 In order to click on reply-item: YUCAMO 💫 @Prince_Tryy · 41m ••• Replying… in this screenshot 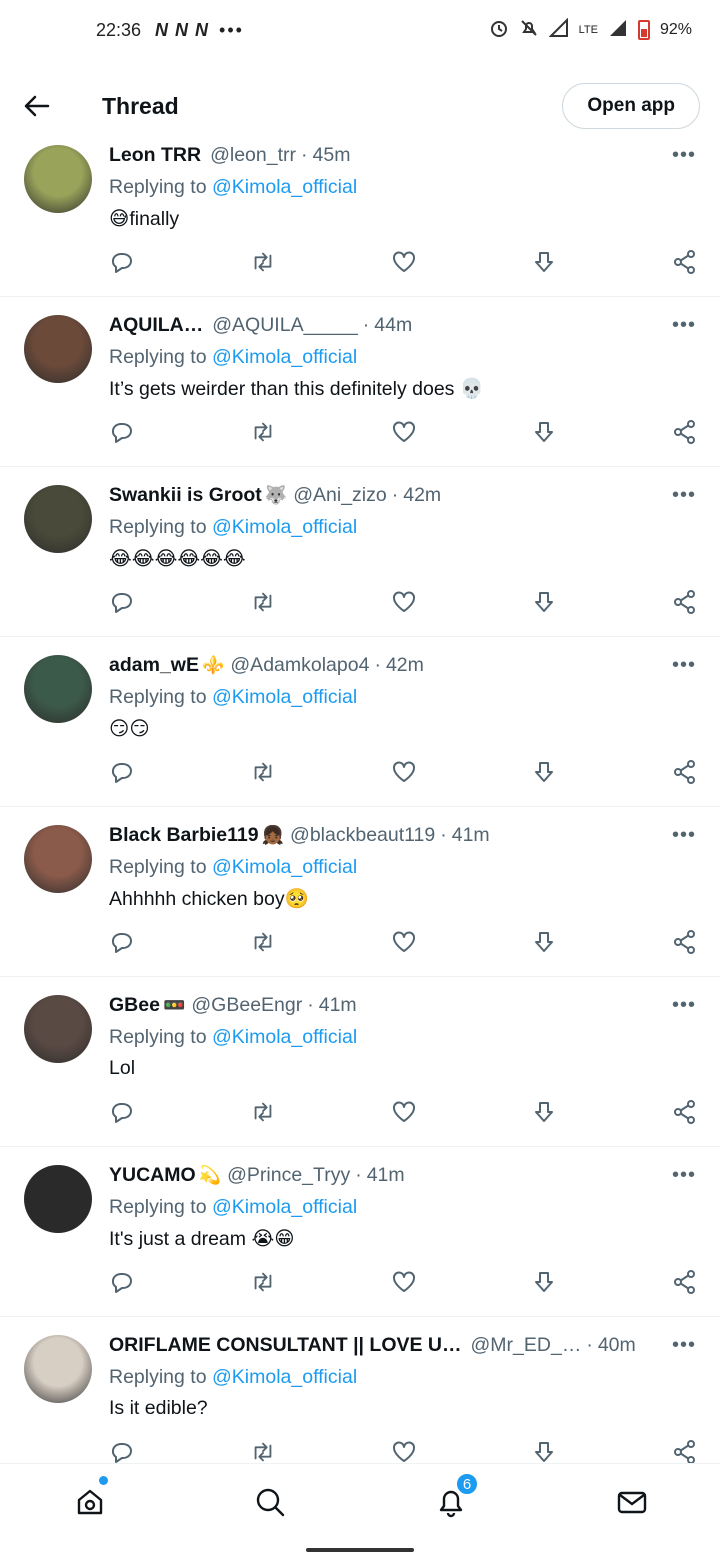, I will do `click(360, 1232)`.